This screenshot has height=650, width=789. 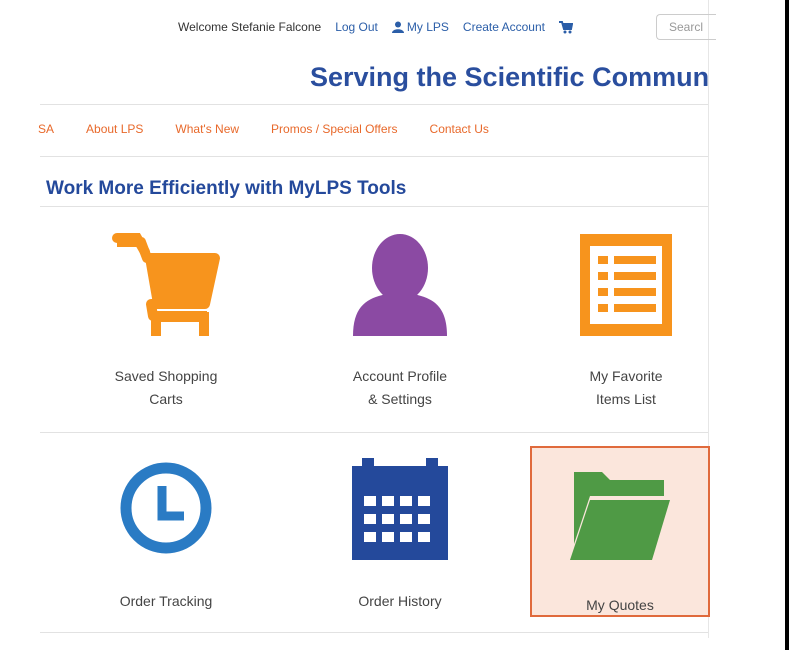 What do you see at coordinates (114, 129) in the screenshot?
I see `nav-item-about: About LPS` at bounding box center [114, 129].